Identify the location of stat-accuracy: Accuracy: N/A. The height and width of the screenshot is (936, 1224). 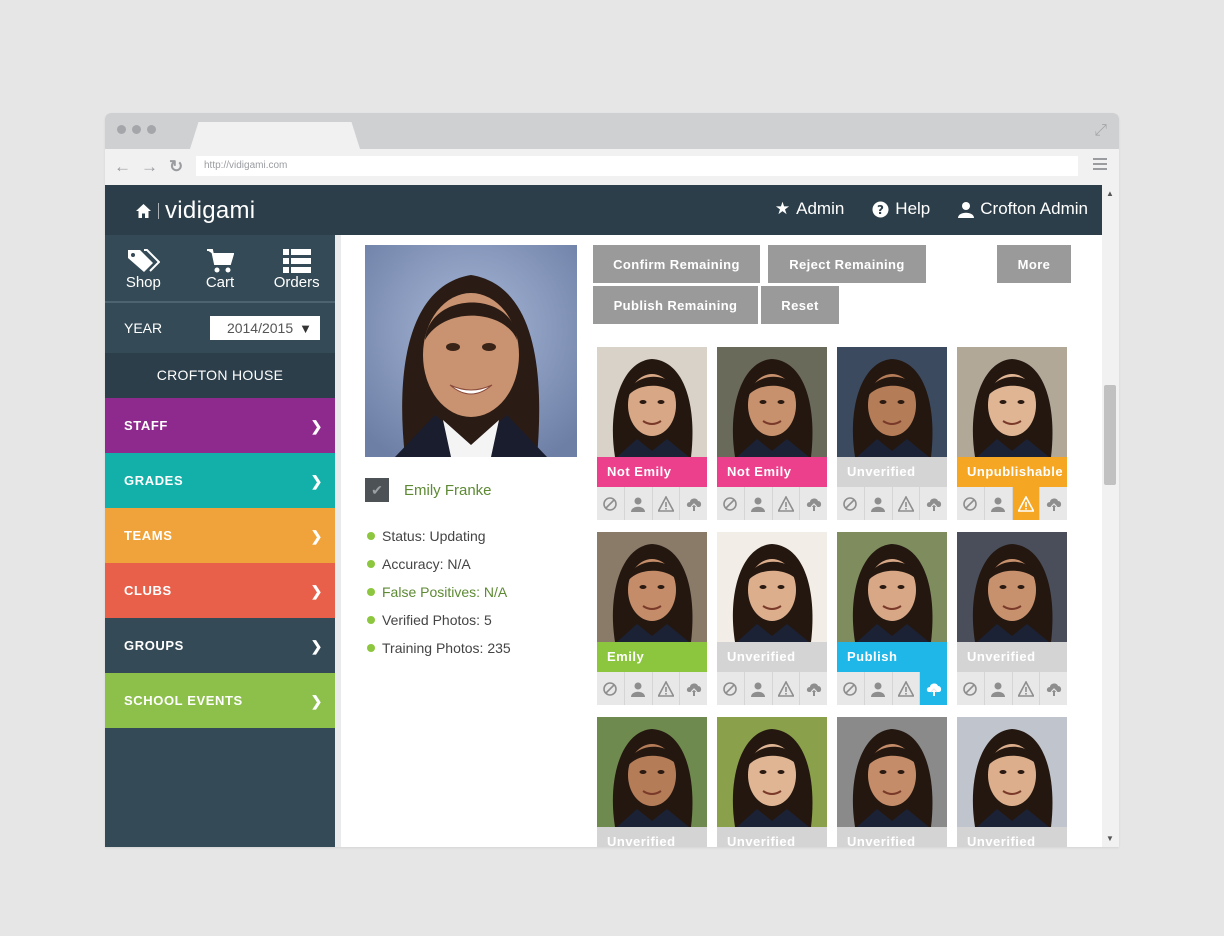
(439, 564).